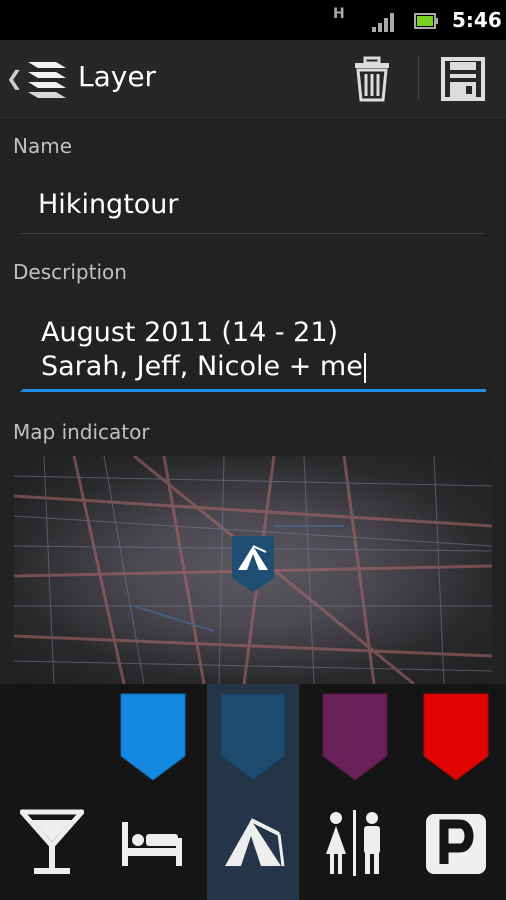 This screenshot has width=506, height=900. Describe the element at coordinates (253, 20) in the screenshot. I see `status-bar: H 5:46` at that location.